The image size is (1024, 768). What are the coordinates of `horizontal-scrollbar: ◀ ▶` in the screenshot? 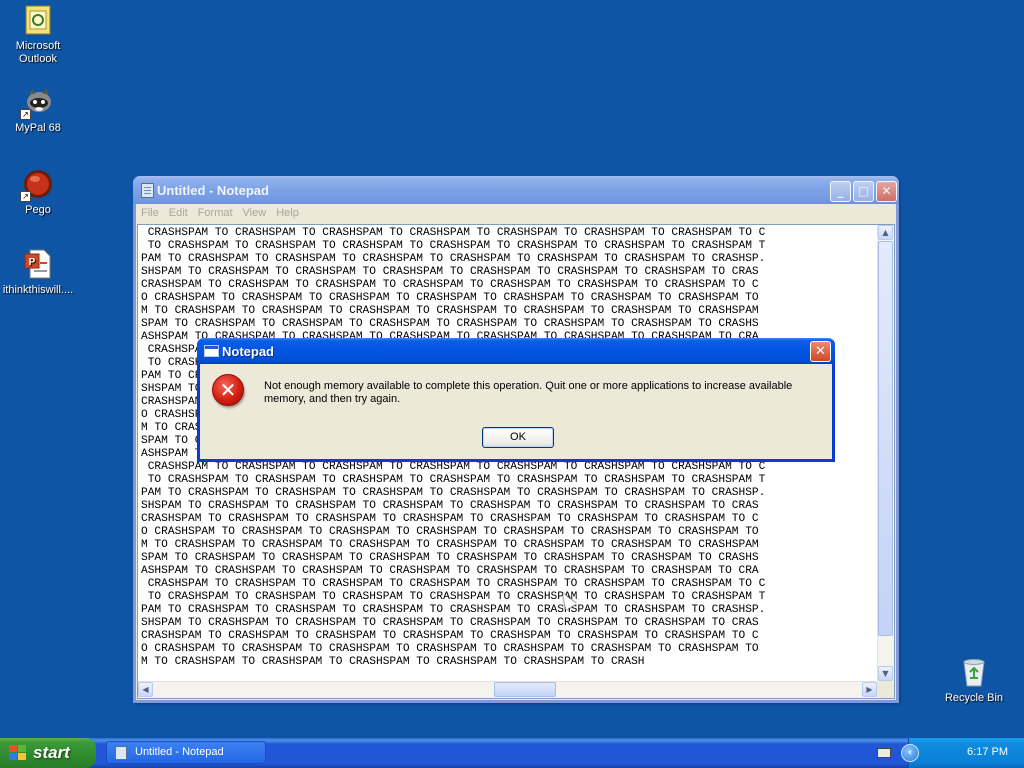 It's located at (507, 689).